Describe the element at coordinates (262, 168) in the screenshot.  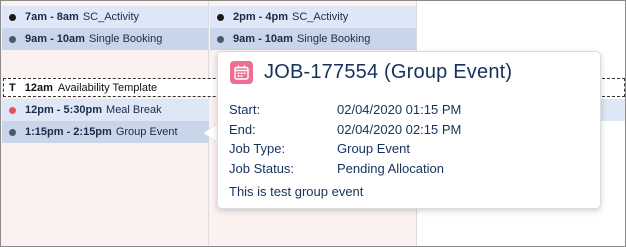
I see `field-label: Job Status:` at that location.